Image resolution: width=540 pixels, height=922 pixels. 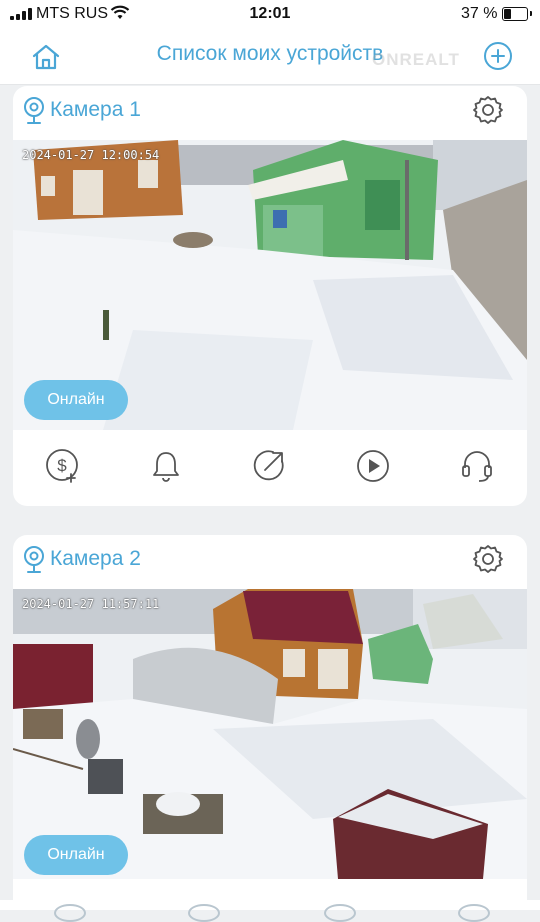 What do you see at coordinates (498, 56) in the screenshot?
I see `add-device-icon` at bounding box center [498, 56].